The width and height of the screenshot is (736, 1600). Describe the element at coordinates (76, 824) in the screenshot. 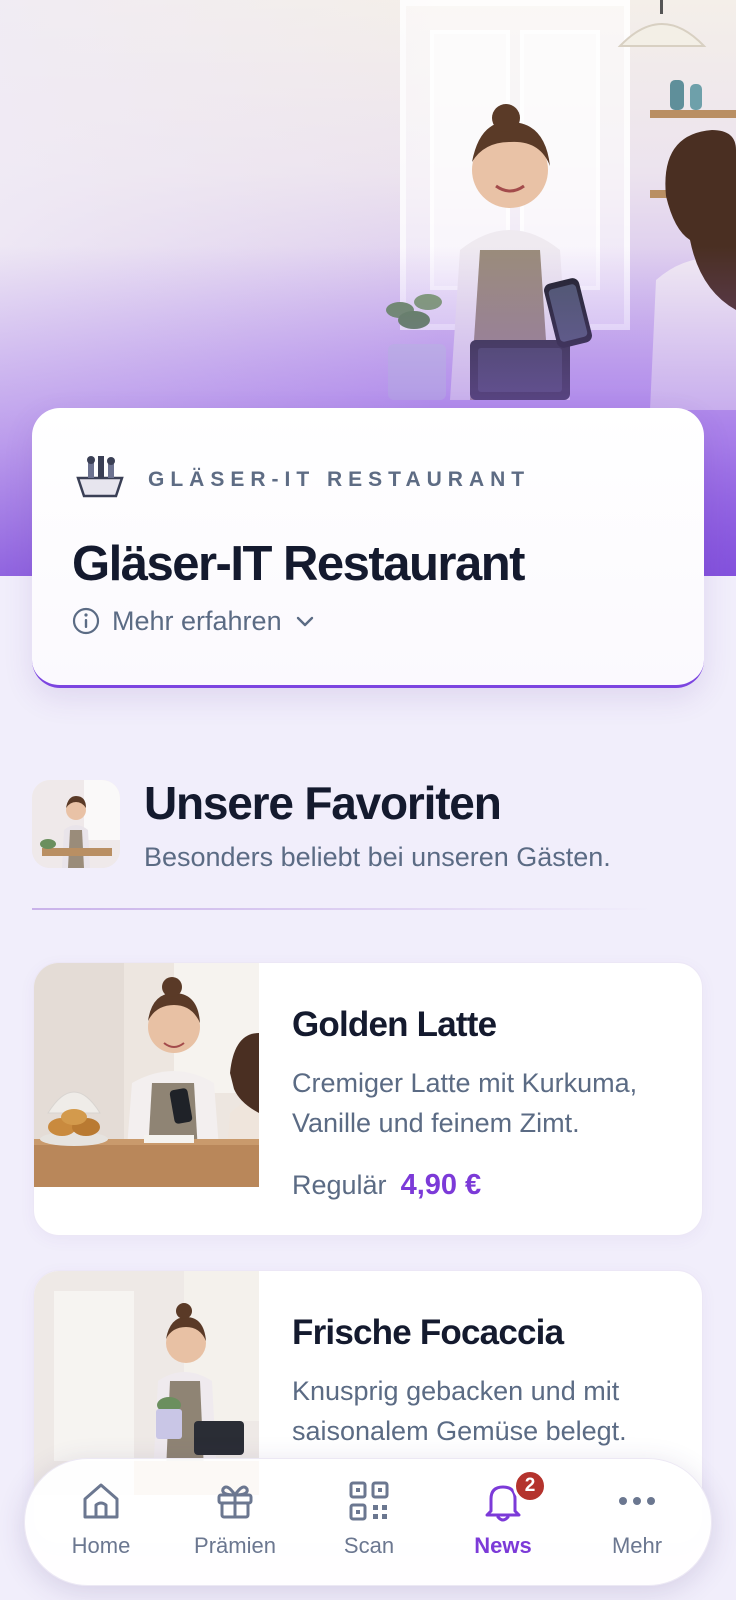

I see `favorites-thumbnail` at that location.